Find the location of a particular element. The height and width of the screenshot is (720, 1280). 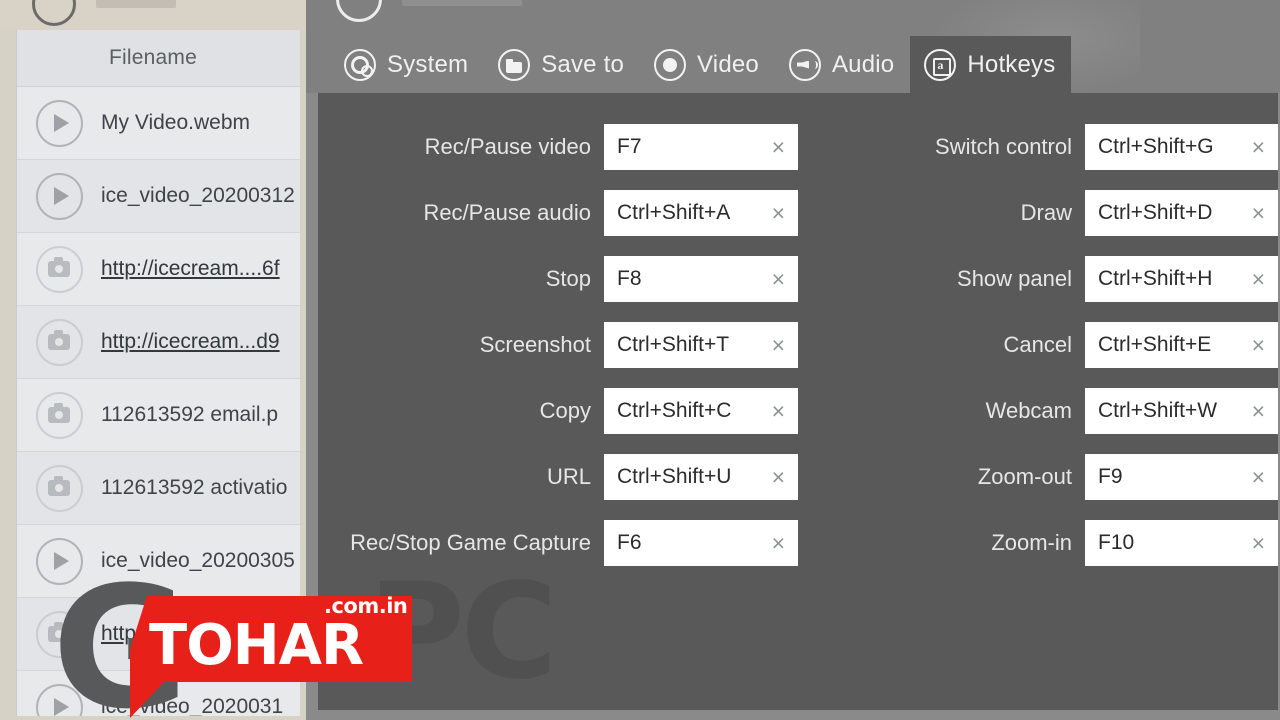

file-list-item: http://icecream...d is located at coordinates (158, 634).